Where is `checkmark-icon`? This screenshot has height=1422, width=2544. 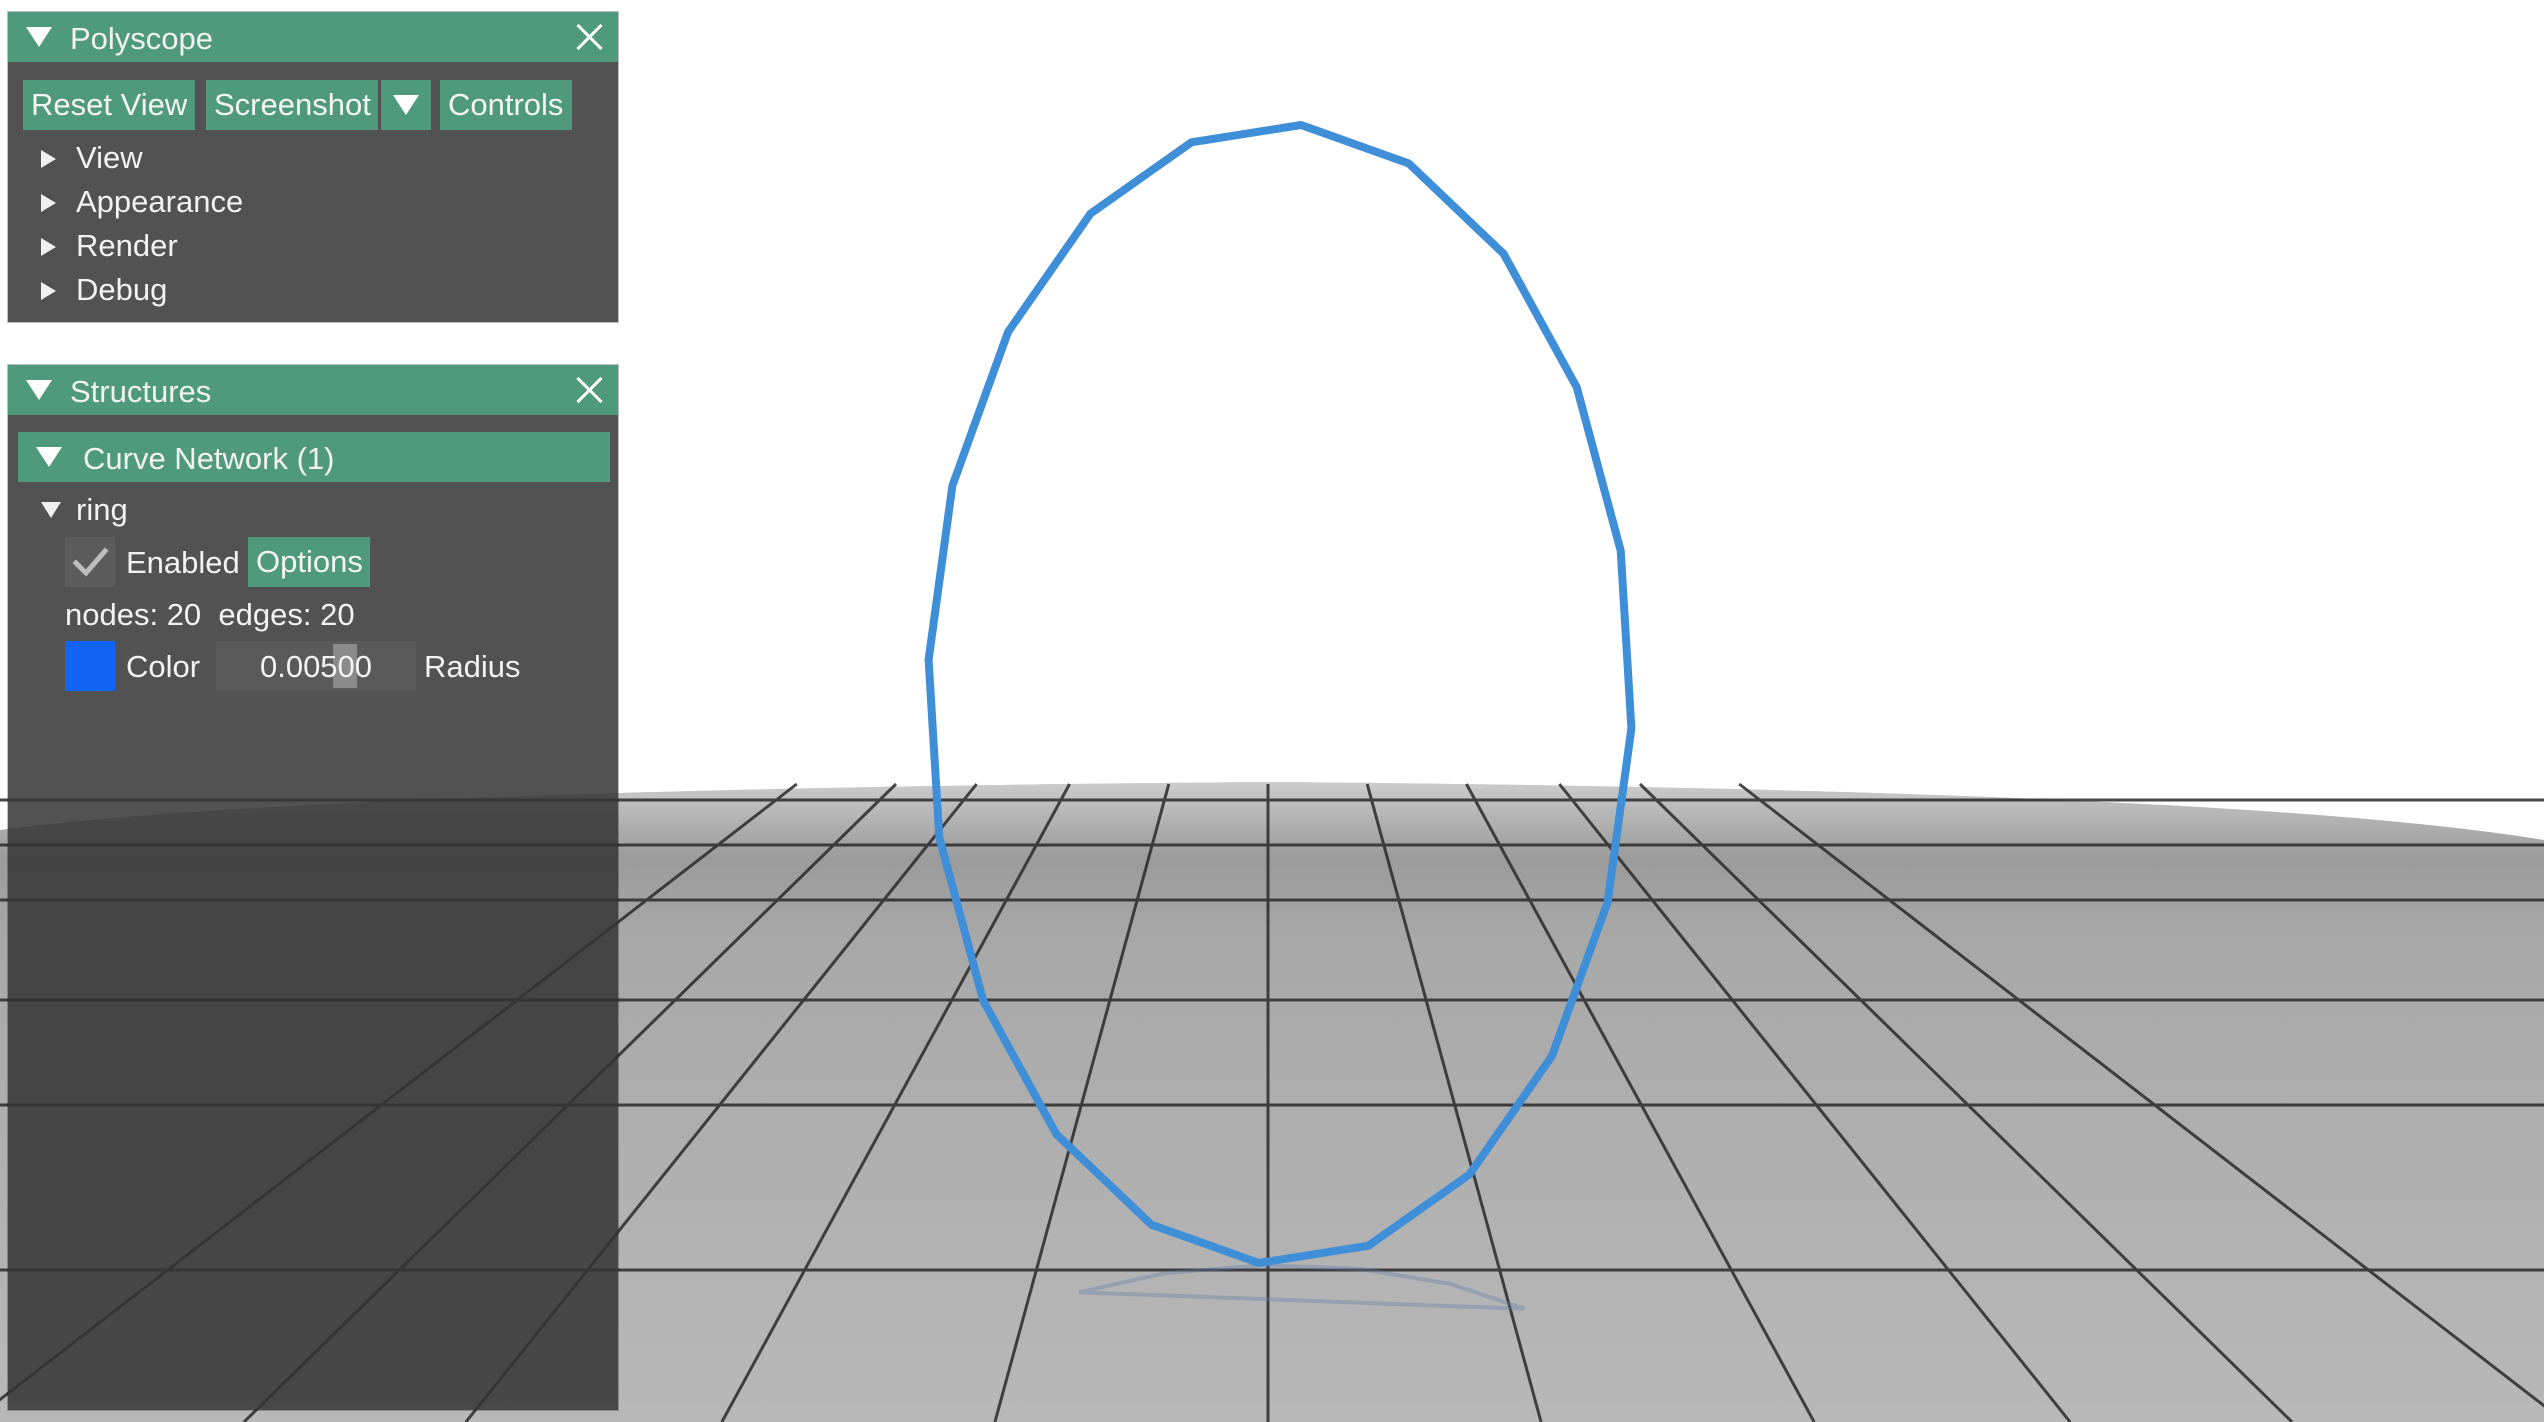 checkmark-icon is located at coordinates (90, 562).